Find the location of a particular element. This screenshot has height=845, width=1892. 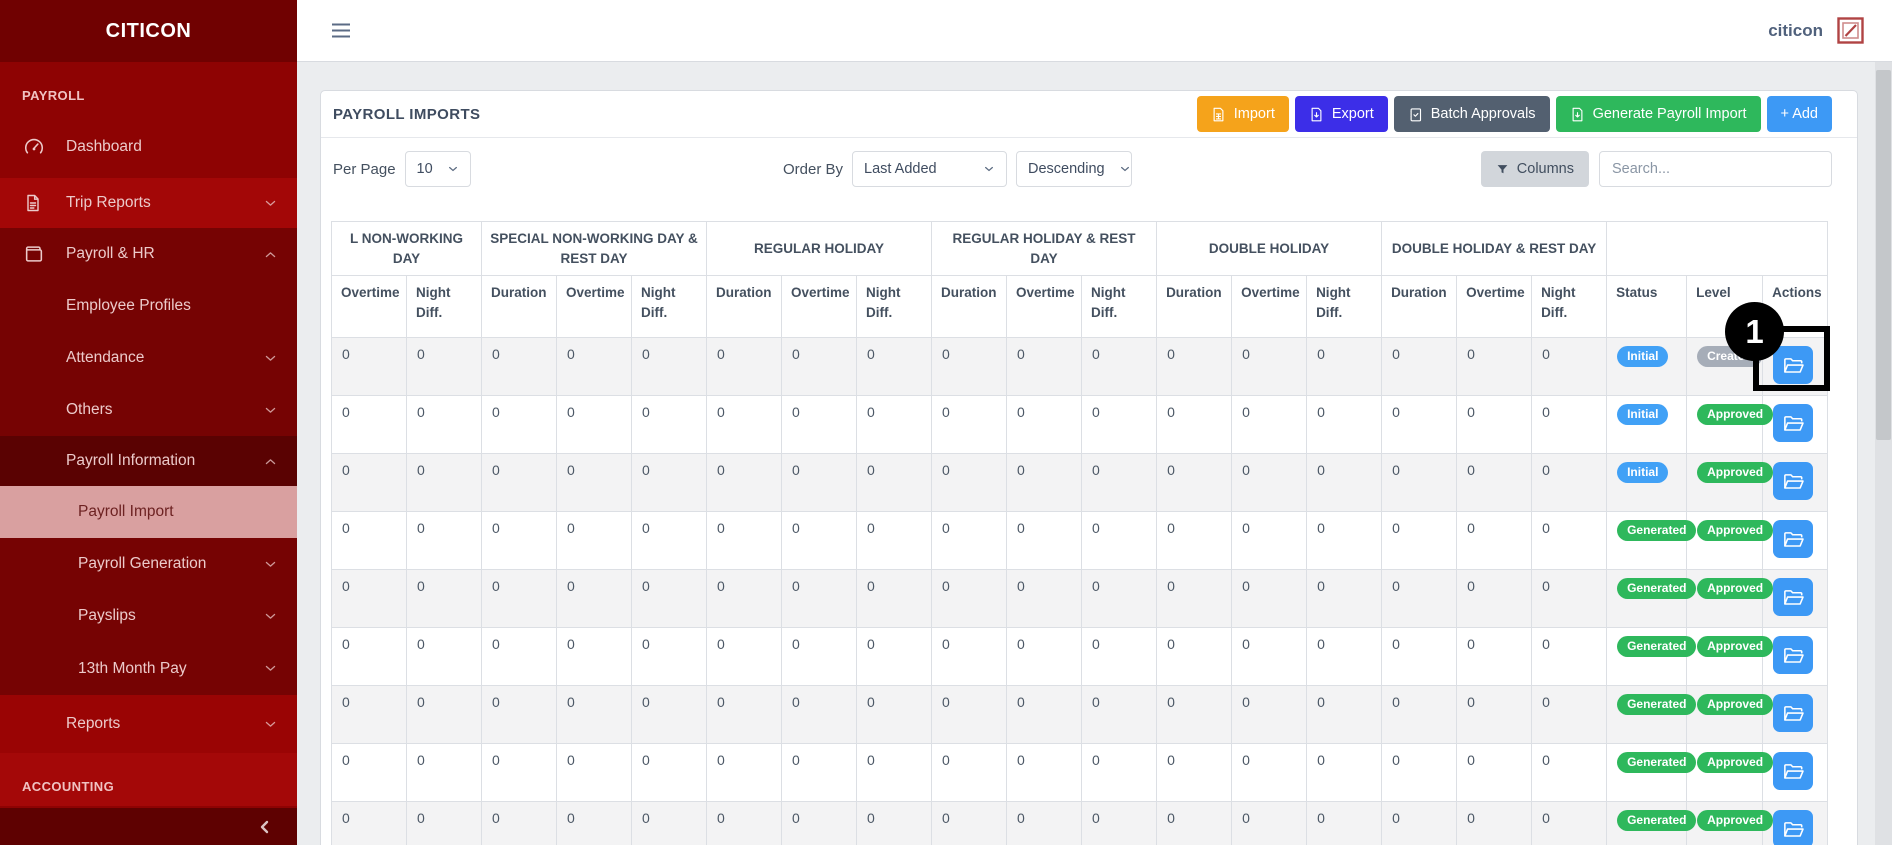

status-badge: Generated is located at coordinates (1657, 530).